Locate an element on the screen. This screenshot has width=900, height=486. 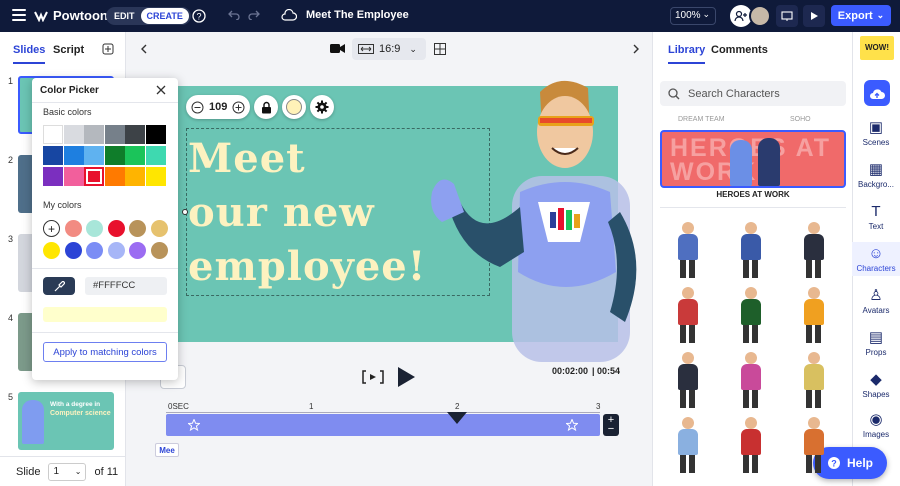
upload-button is located at coordinates (877, 93).